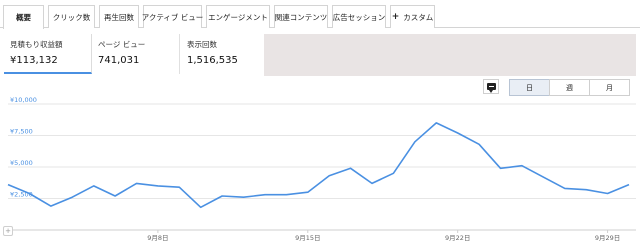  What do you see at coordinates (457, 238) in the screenshot?
I see `x-tick-label: 9月22日` at bounding box center [457, 238].